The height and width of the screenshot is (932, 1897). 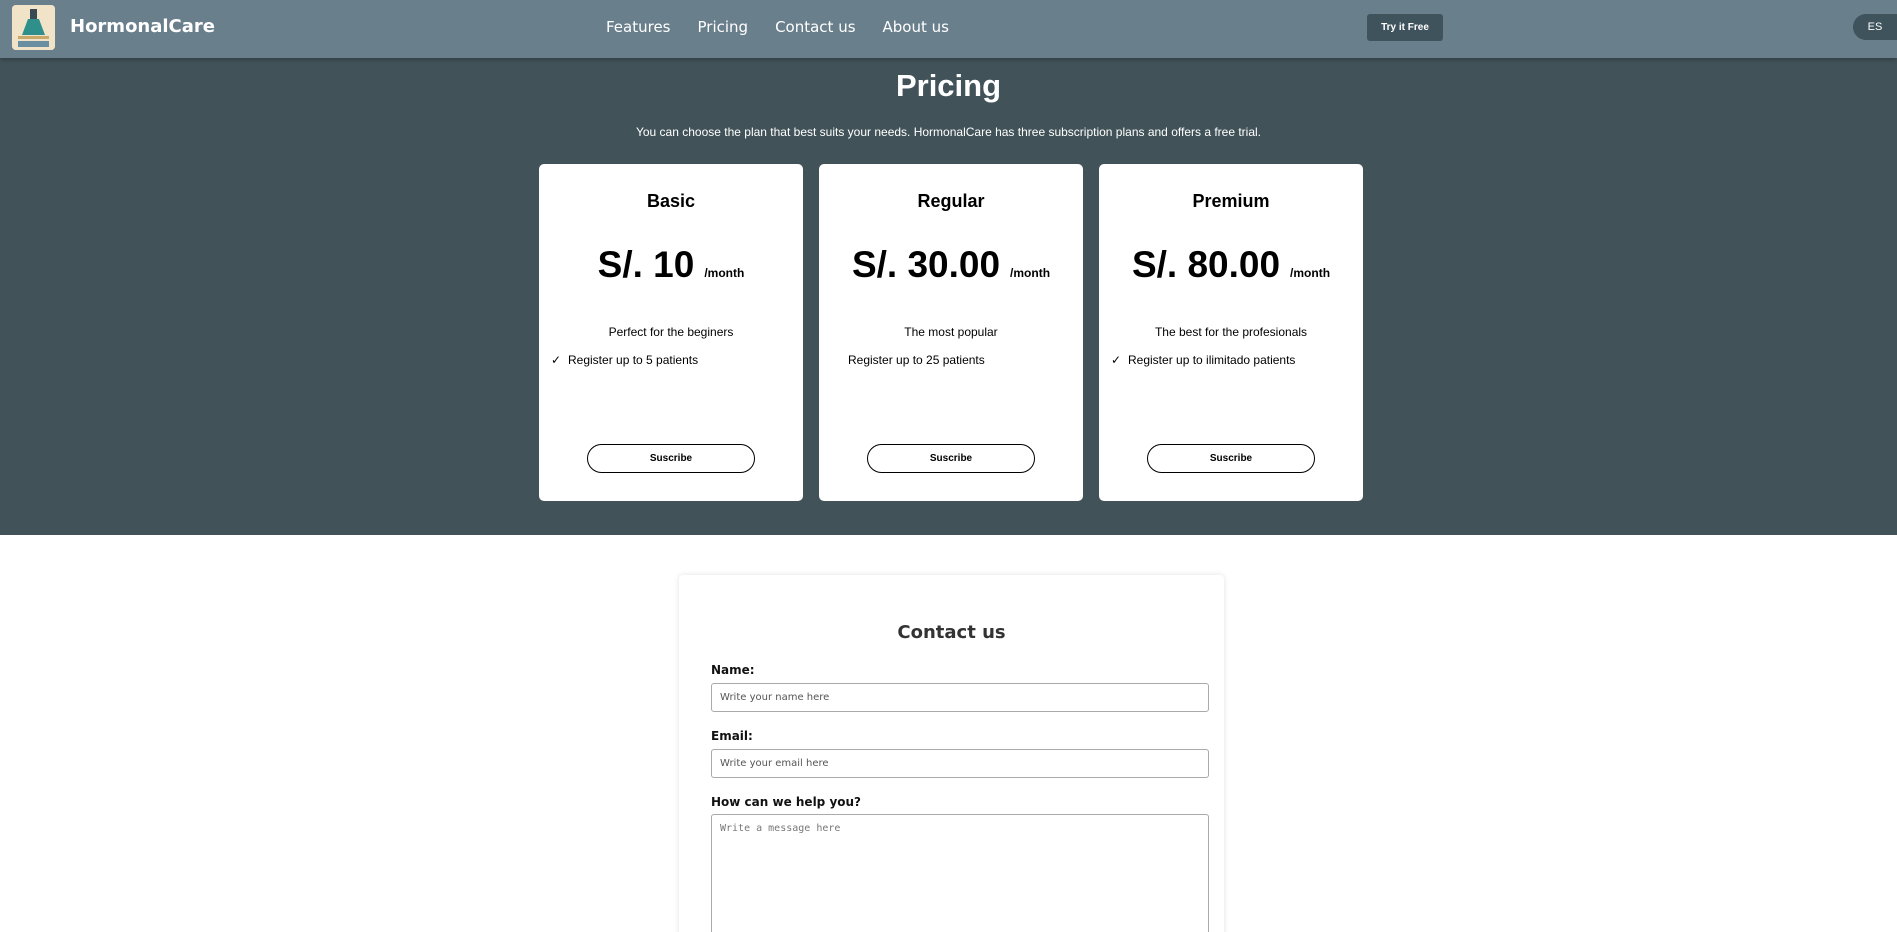 I want to click on name-input: Write your name here, so click(x=960, y=697).